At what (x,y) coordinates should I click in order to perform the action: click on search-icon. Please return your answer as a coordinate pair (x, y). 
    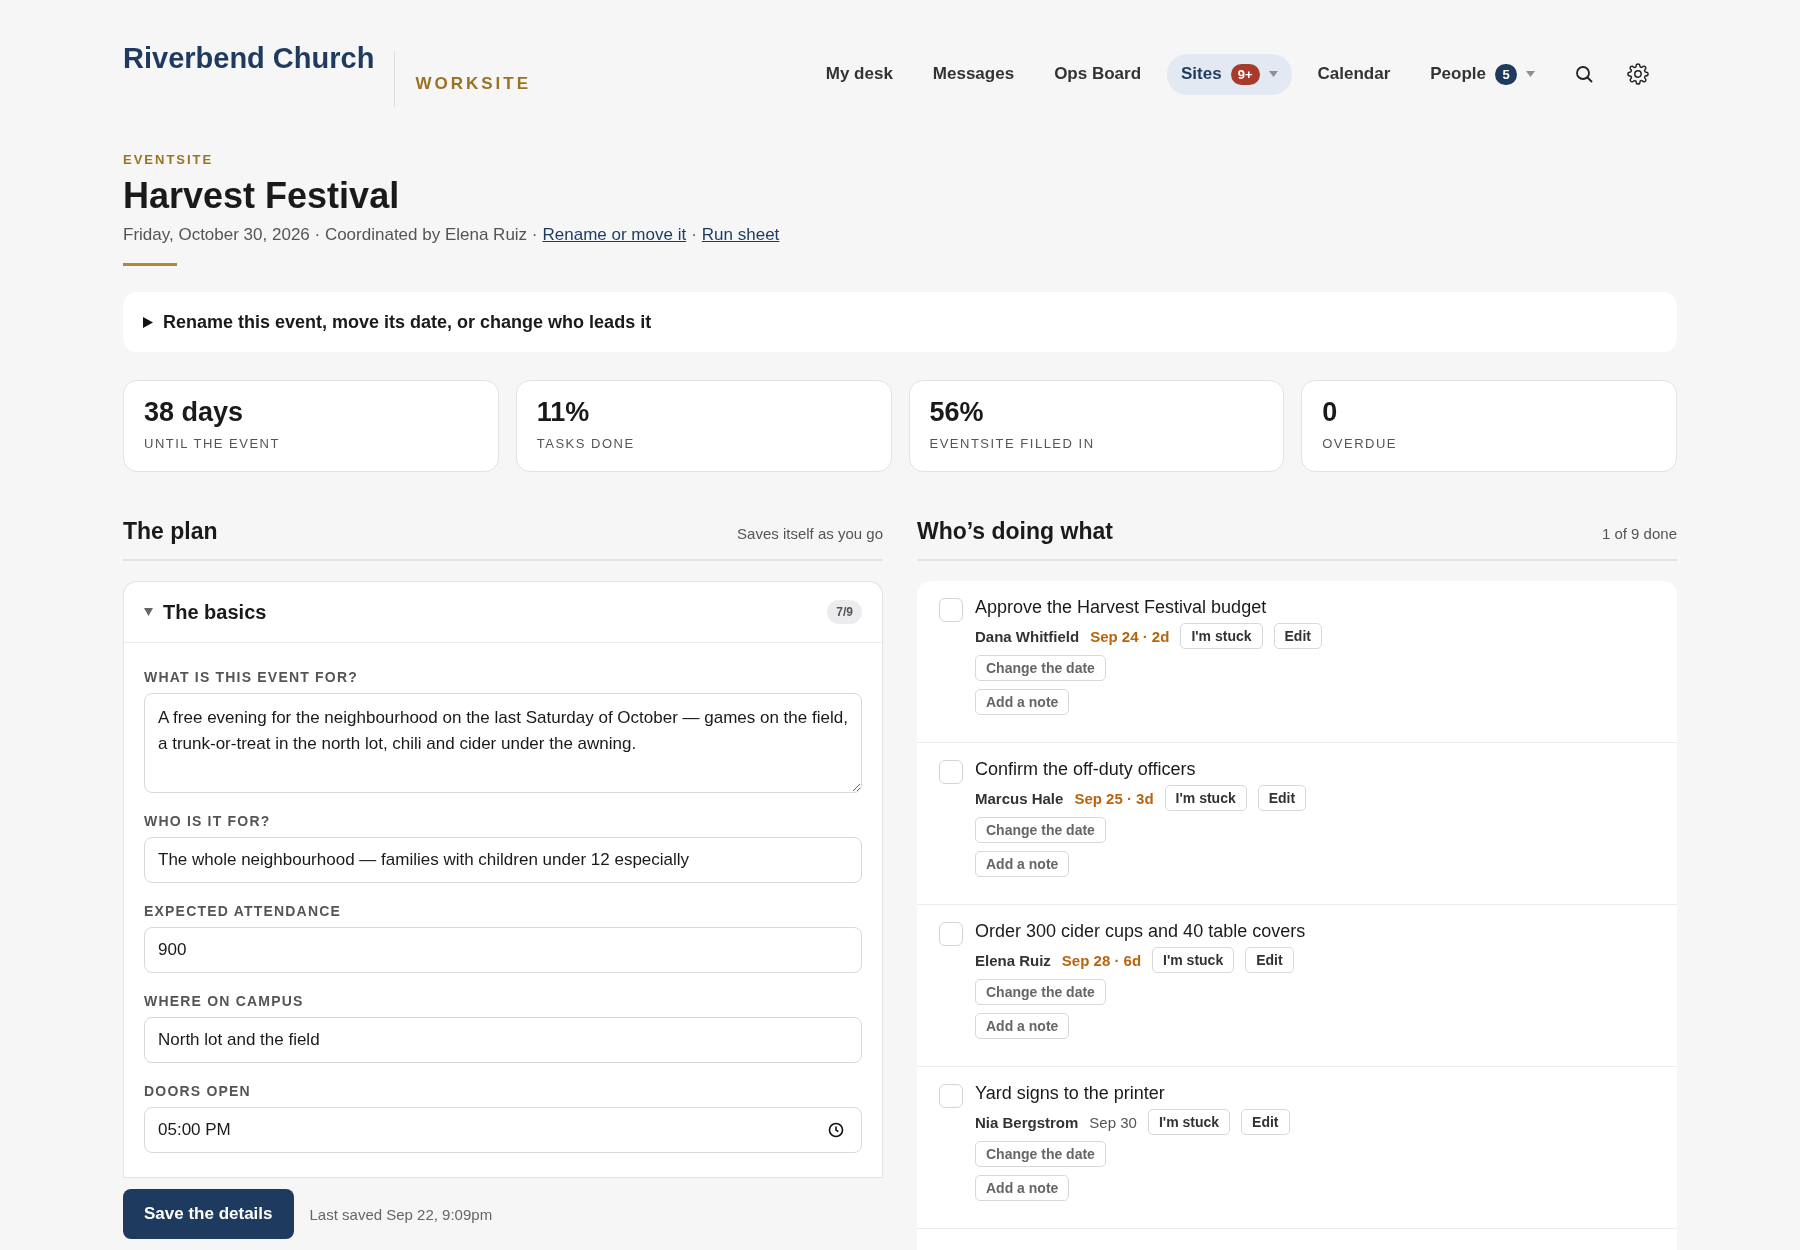
    Looking at the image, I should click on (1584, 74).